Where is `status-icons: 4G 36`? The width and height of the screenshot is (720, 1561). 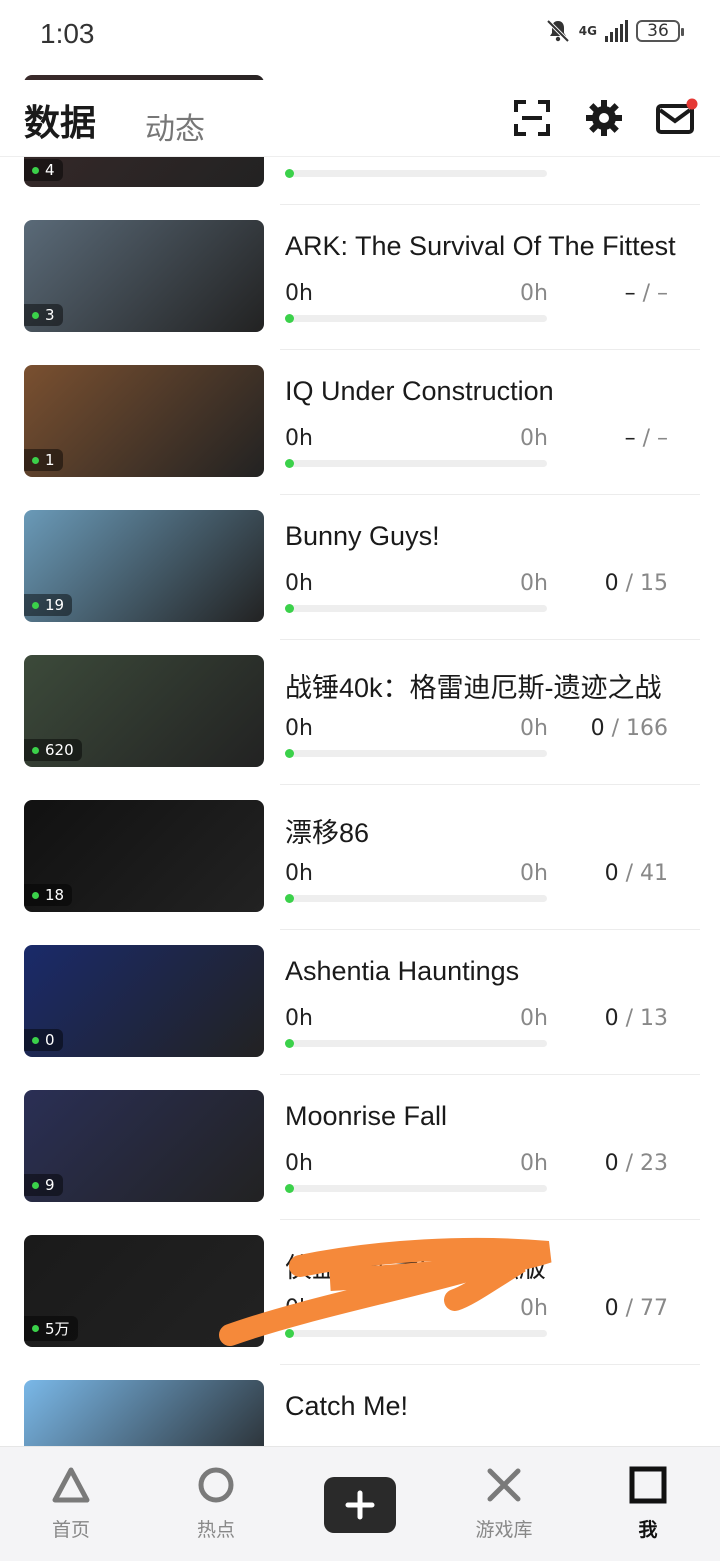
status-icons: 4G 36 is located at coordinates (614, 31).